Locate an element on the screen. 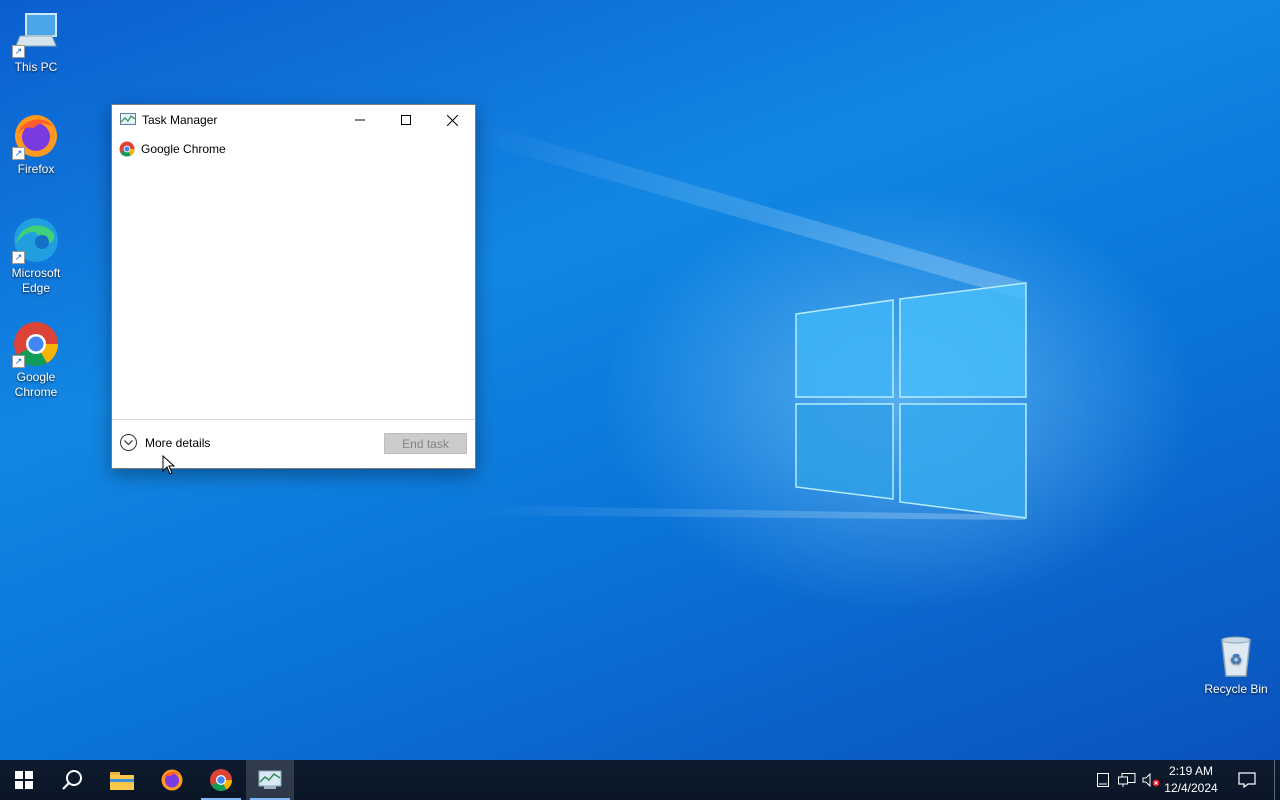  network-icon is located at coordinates (1127, 780).